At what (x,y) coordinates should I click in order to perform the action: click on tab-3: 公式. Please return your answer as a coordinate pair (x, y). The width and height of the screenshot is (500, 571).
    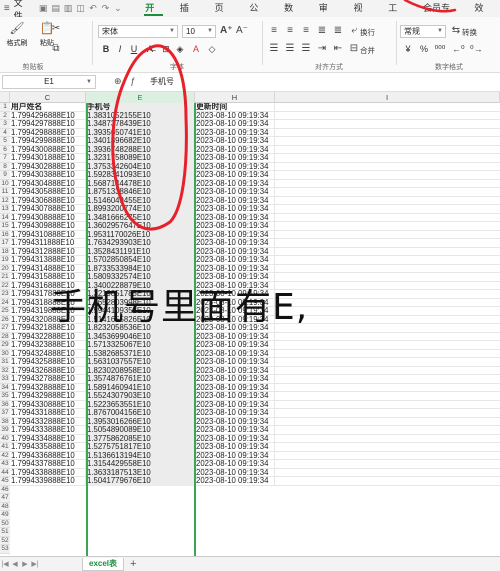
    Looking at the image, I should click on (257, 15).